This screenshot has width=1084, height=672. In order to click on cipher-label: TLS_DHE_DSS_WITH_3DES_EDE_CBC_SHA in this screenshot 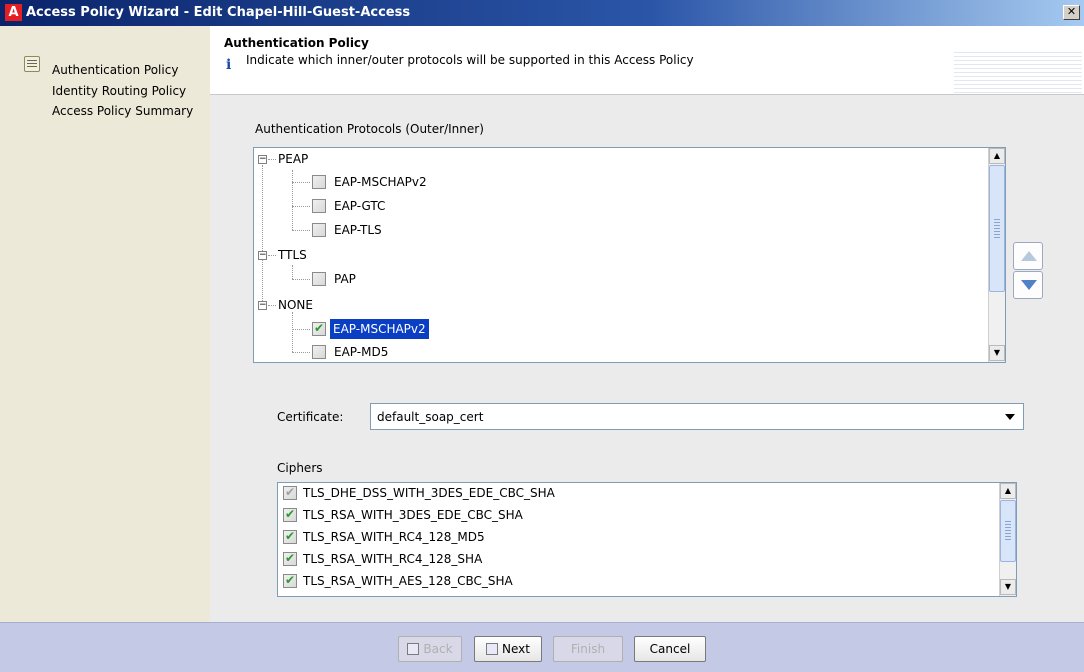, I will do `click(429, 493)`.